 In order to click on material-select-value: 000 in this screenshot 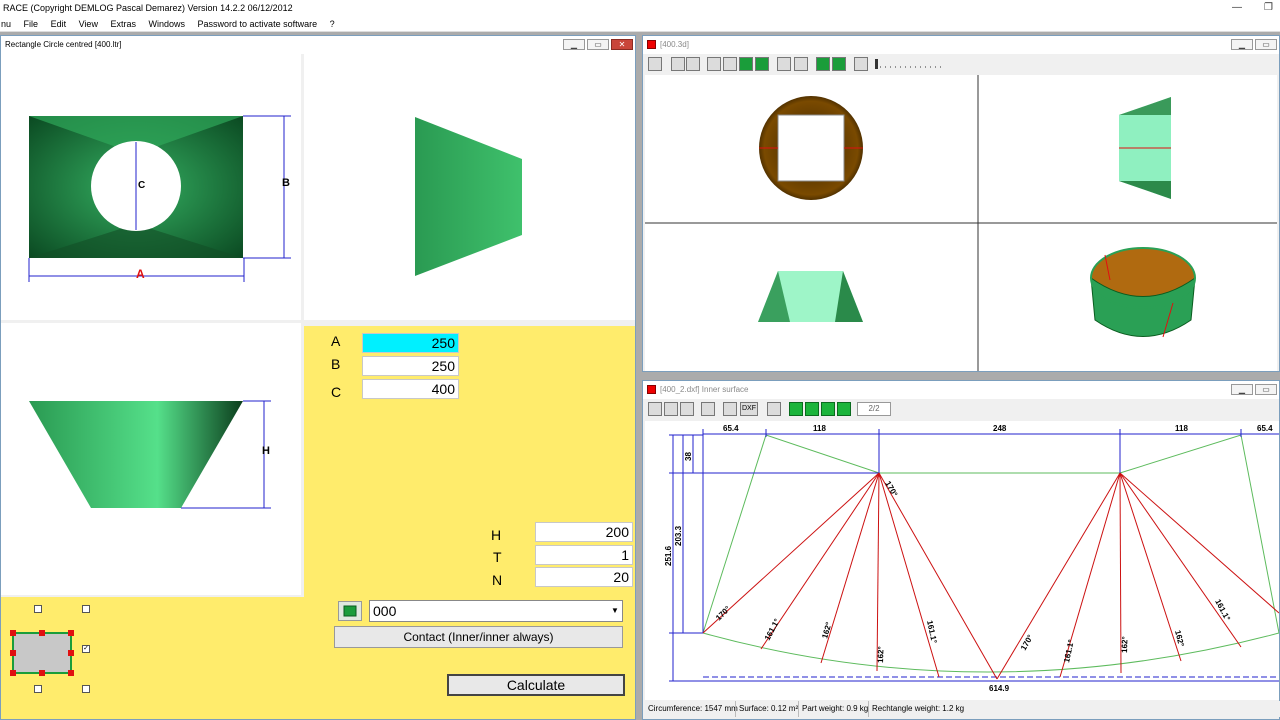, I will do `click(385, 611)`.